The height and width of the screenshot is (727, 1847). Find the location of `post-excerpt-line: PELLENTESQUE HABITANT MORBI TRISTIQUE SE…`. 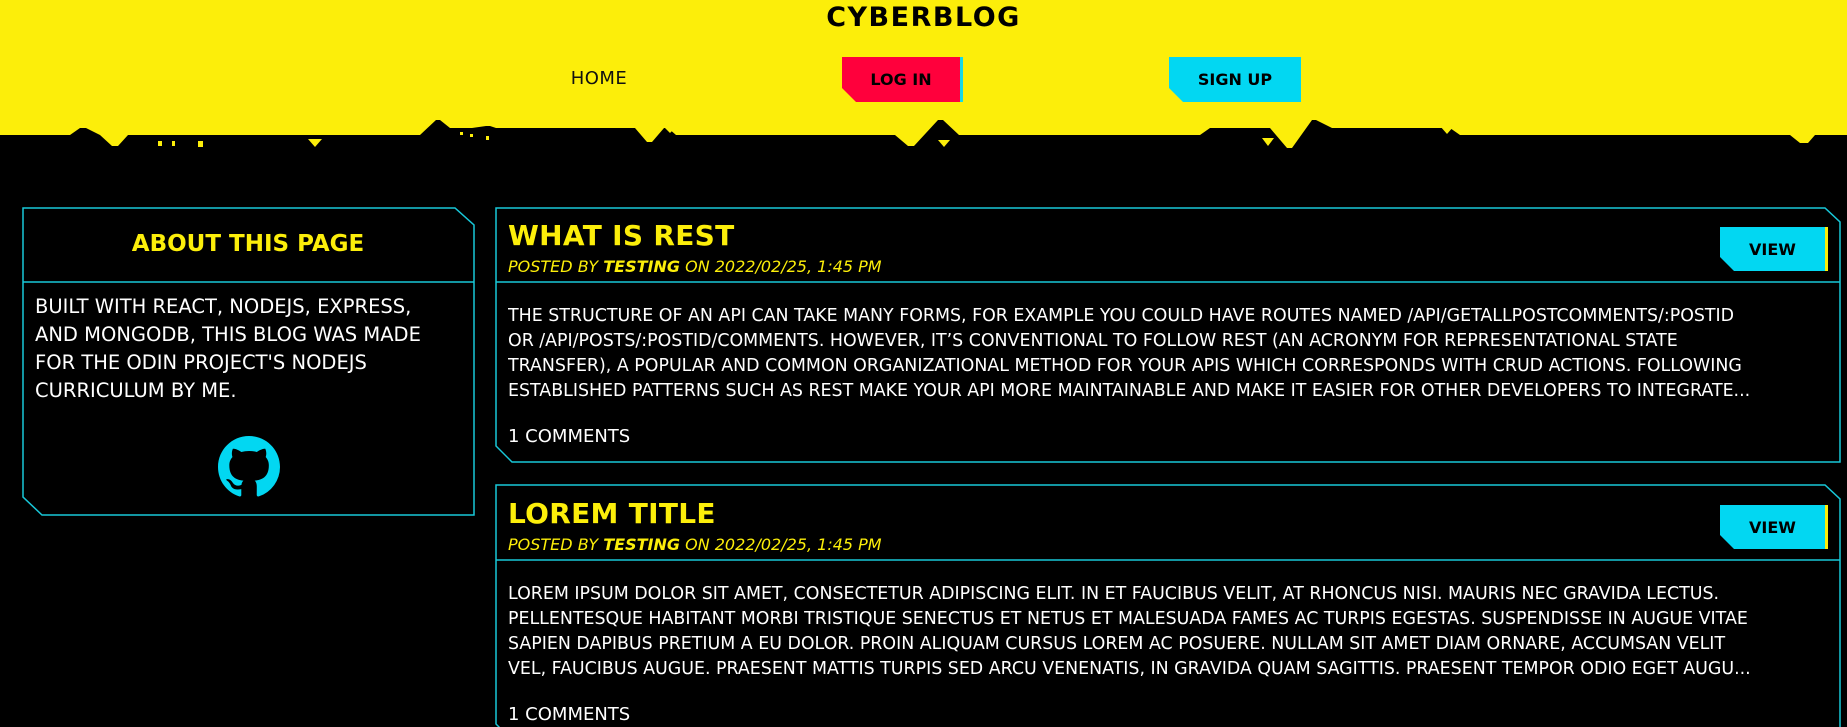

post-excerpt-line: PELLENTESQUE HABITANT MORBI TRISTIQUE SE… is located at coordinates (1128, 619).